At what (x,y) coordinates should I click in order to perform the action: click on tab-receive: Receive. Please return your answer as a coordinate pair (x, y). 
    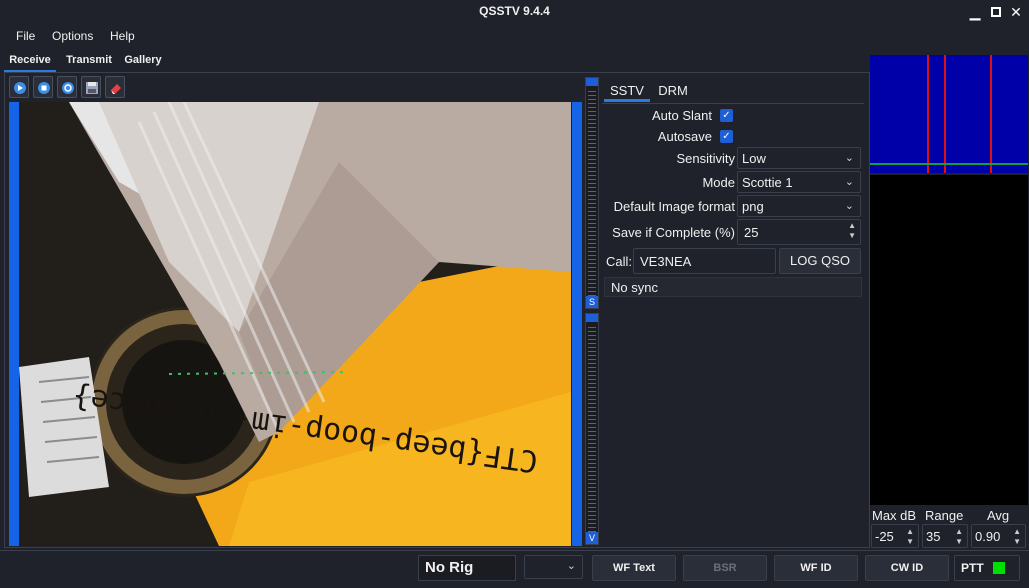
    Looking at the image, I should click on (30, 62).